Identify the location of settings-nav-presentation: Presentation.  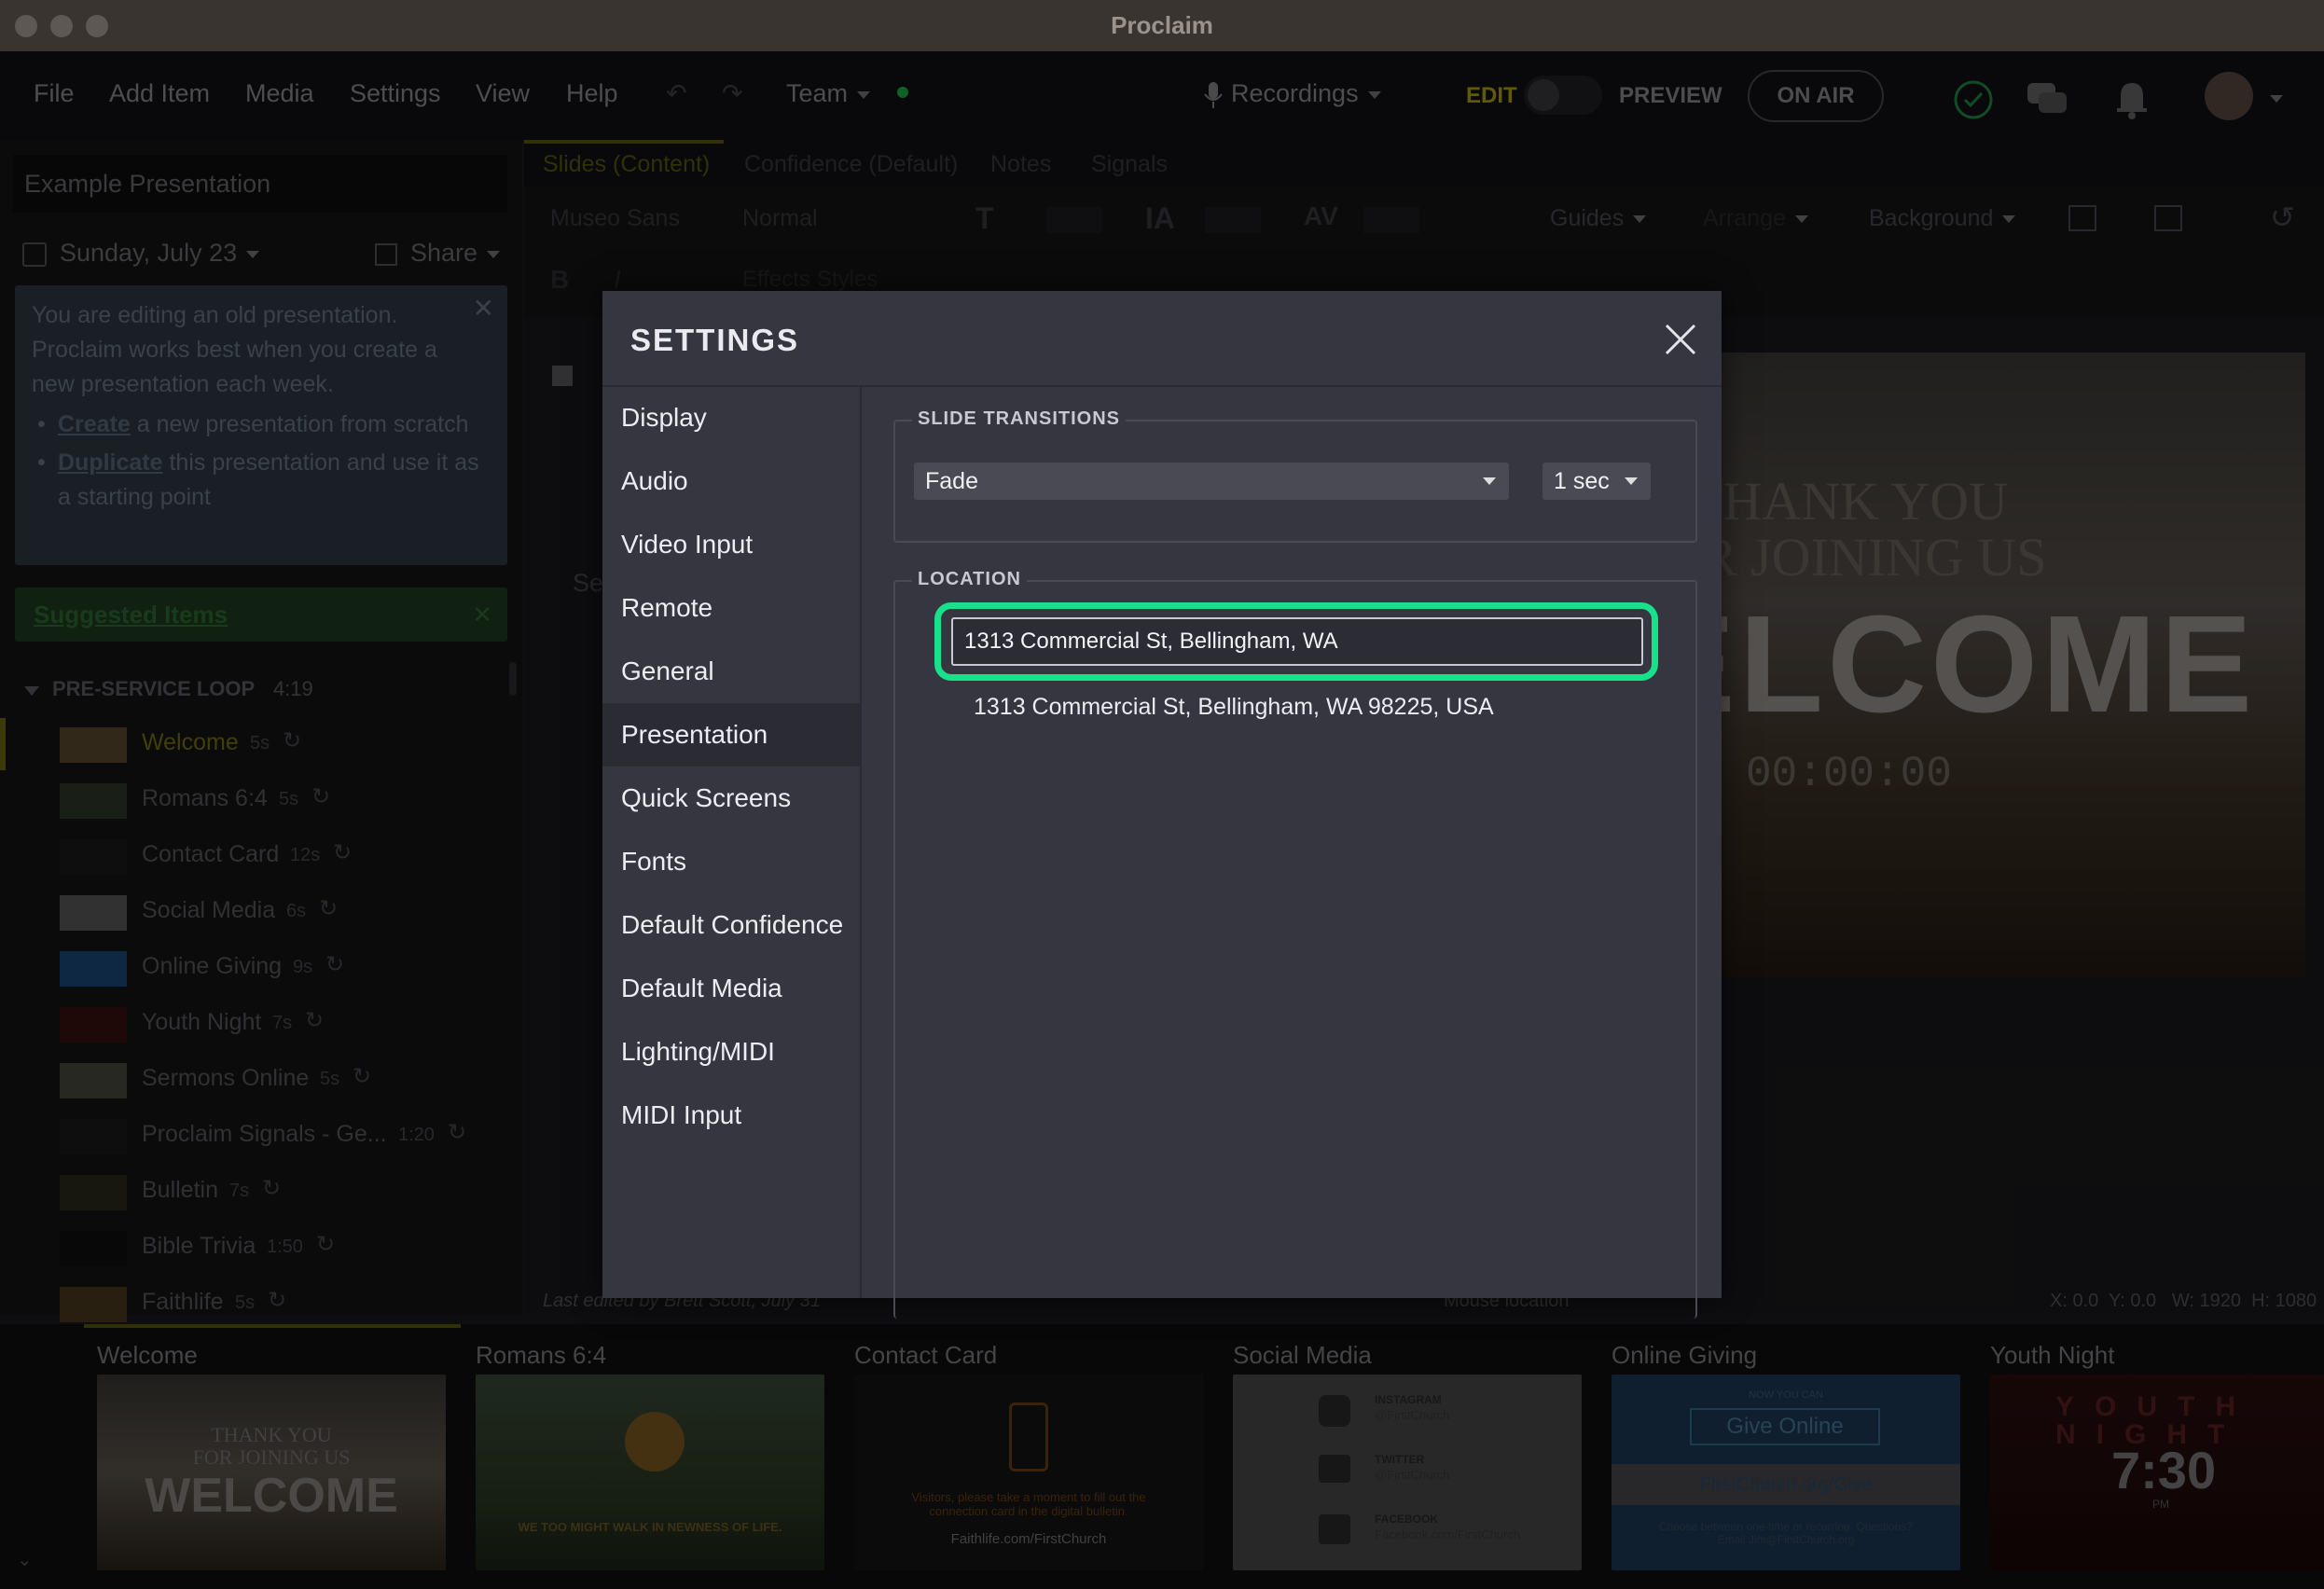
(731, 735).